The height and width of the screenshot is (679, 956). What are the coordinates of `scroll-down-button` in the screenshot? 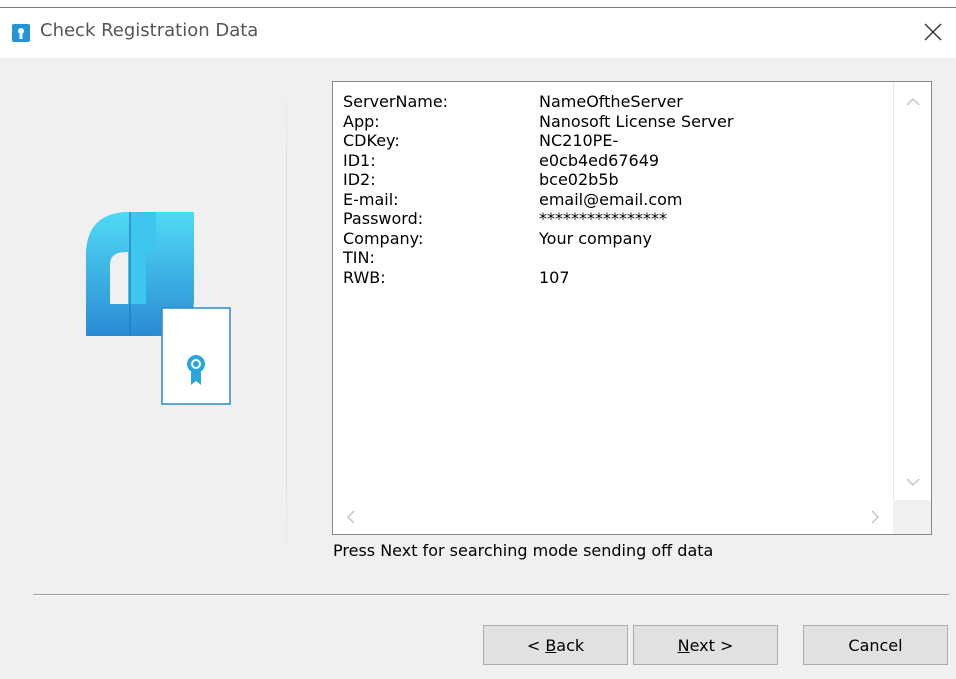 It's located at (913, 482).